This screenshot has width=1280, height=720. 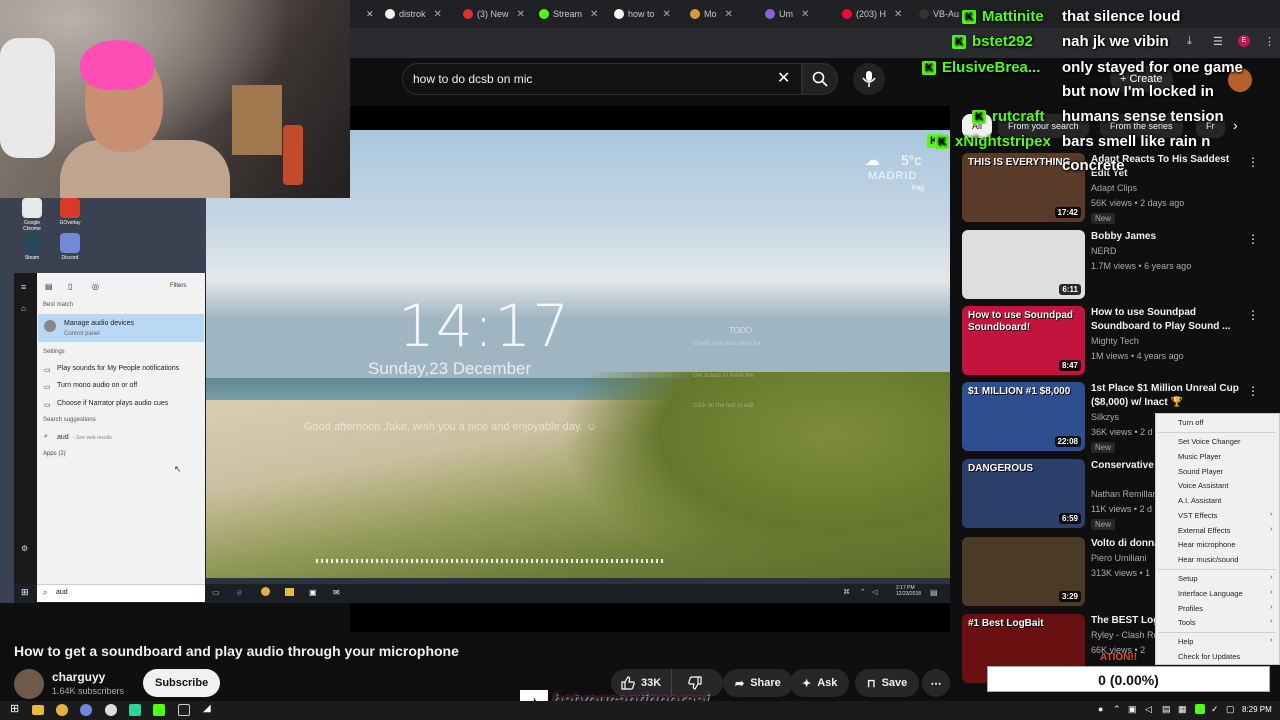 What do you see at coordinates (1189, 41) in the screenshot?
I see `download-icon: ⤓` at bounding box center [1189, 41].